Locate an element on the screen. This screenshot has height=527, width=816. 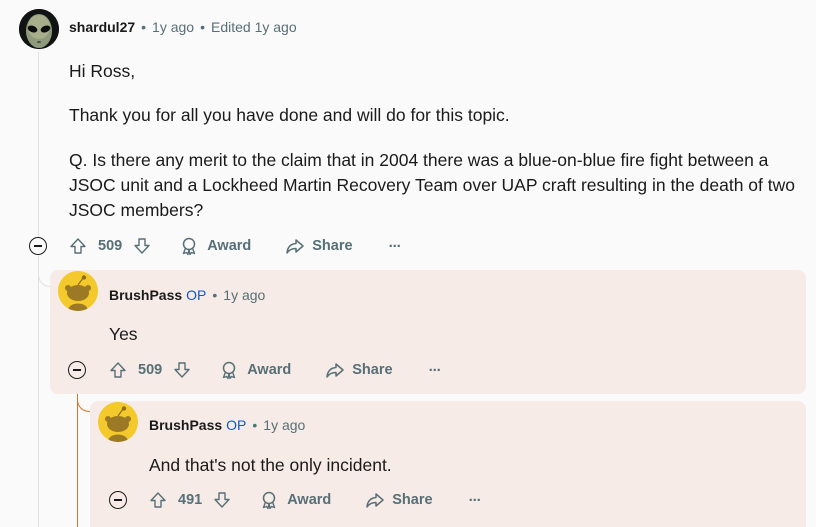
alien-avatar-icon is located at coordinates (39, 29).